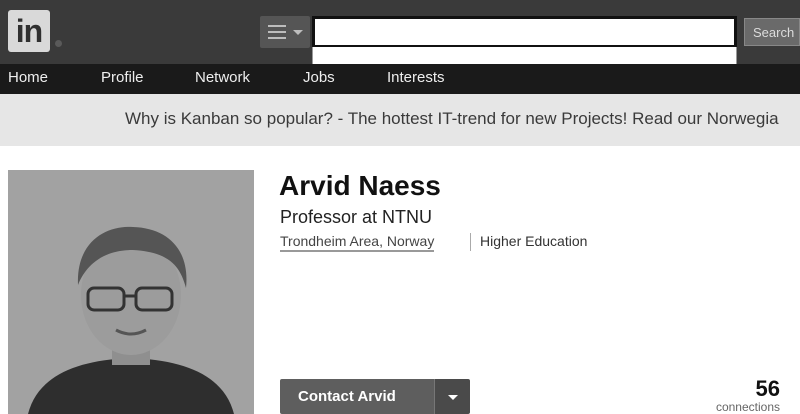 The width and height of the screenshot is (800, 414). Describe the element at coordinates (122, 79) in the screenshot. I see `nav-profile: Profile` at that location.